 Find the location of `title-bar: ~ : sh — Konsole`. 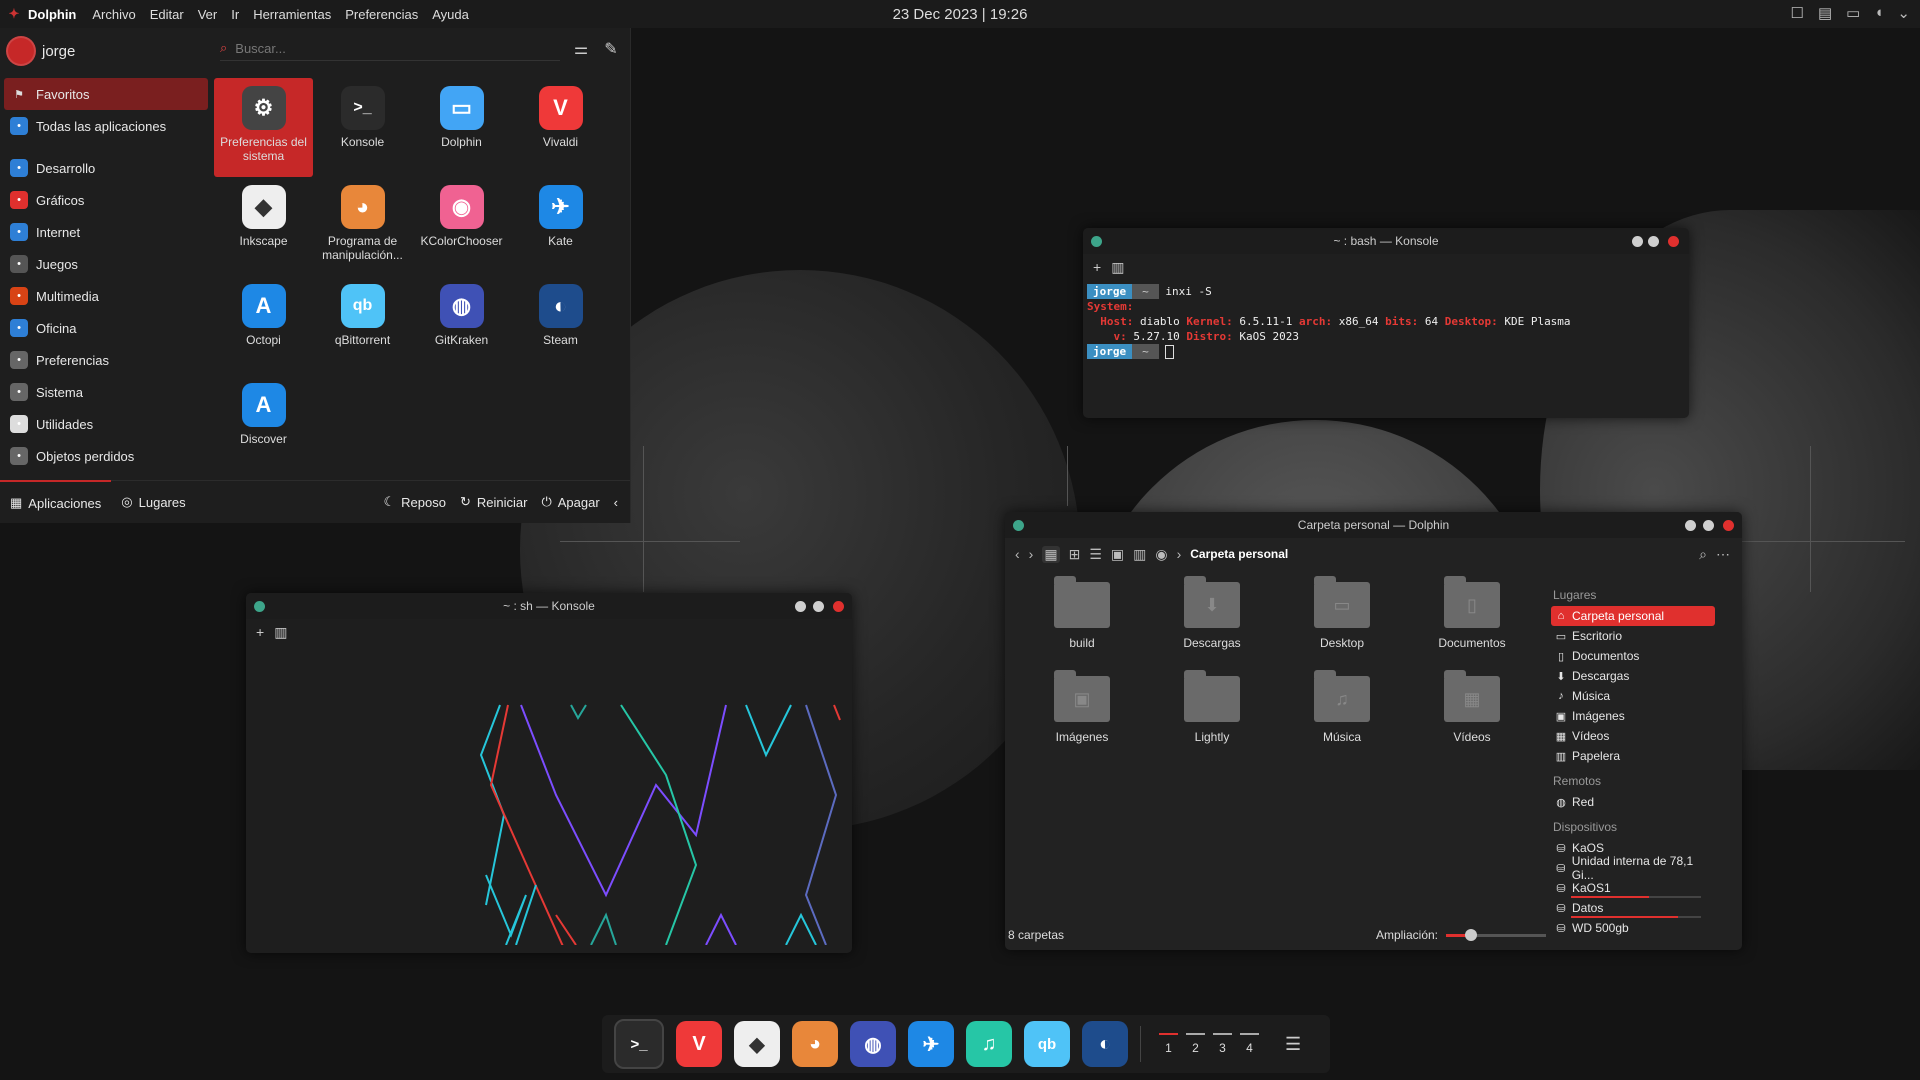

title-bar: ~ : sh — Konsole is located at coordinates (549, 606).